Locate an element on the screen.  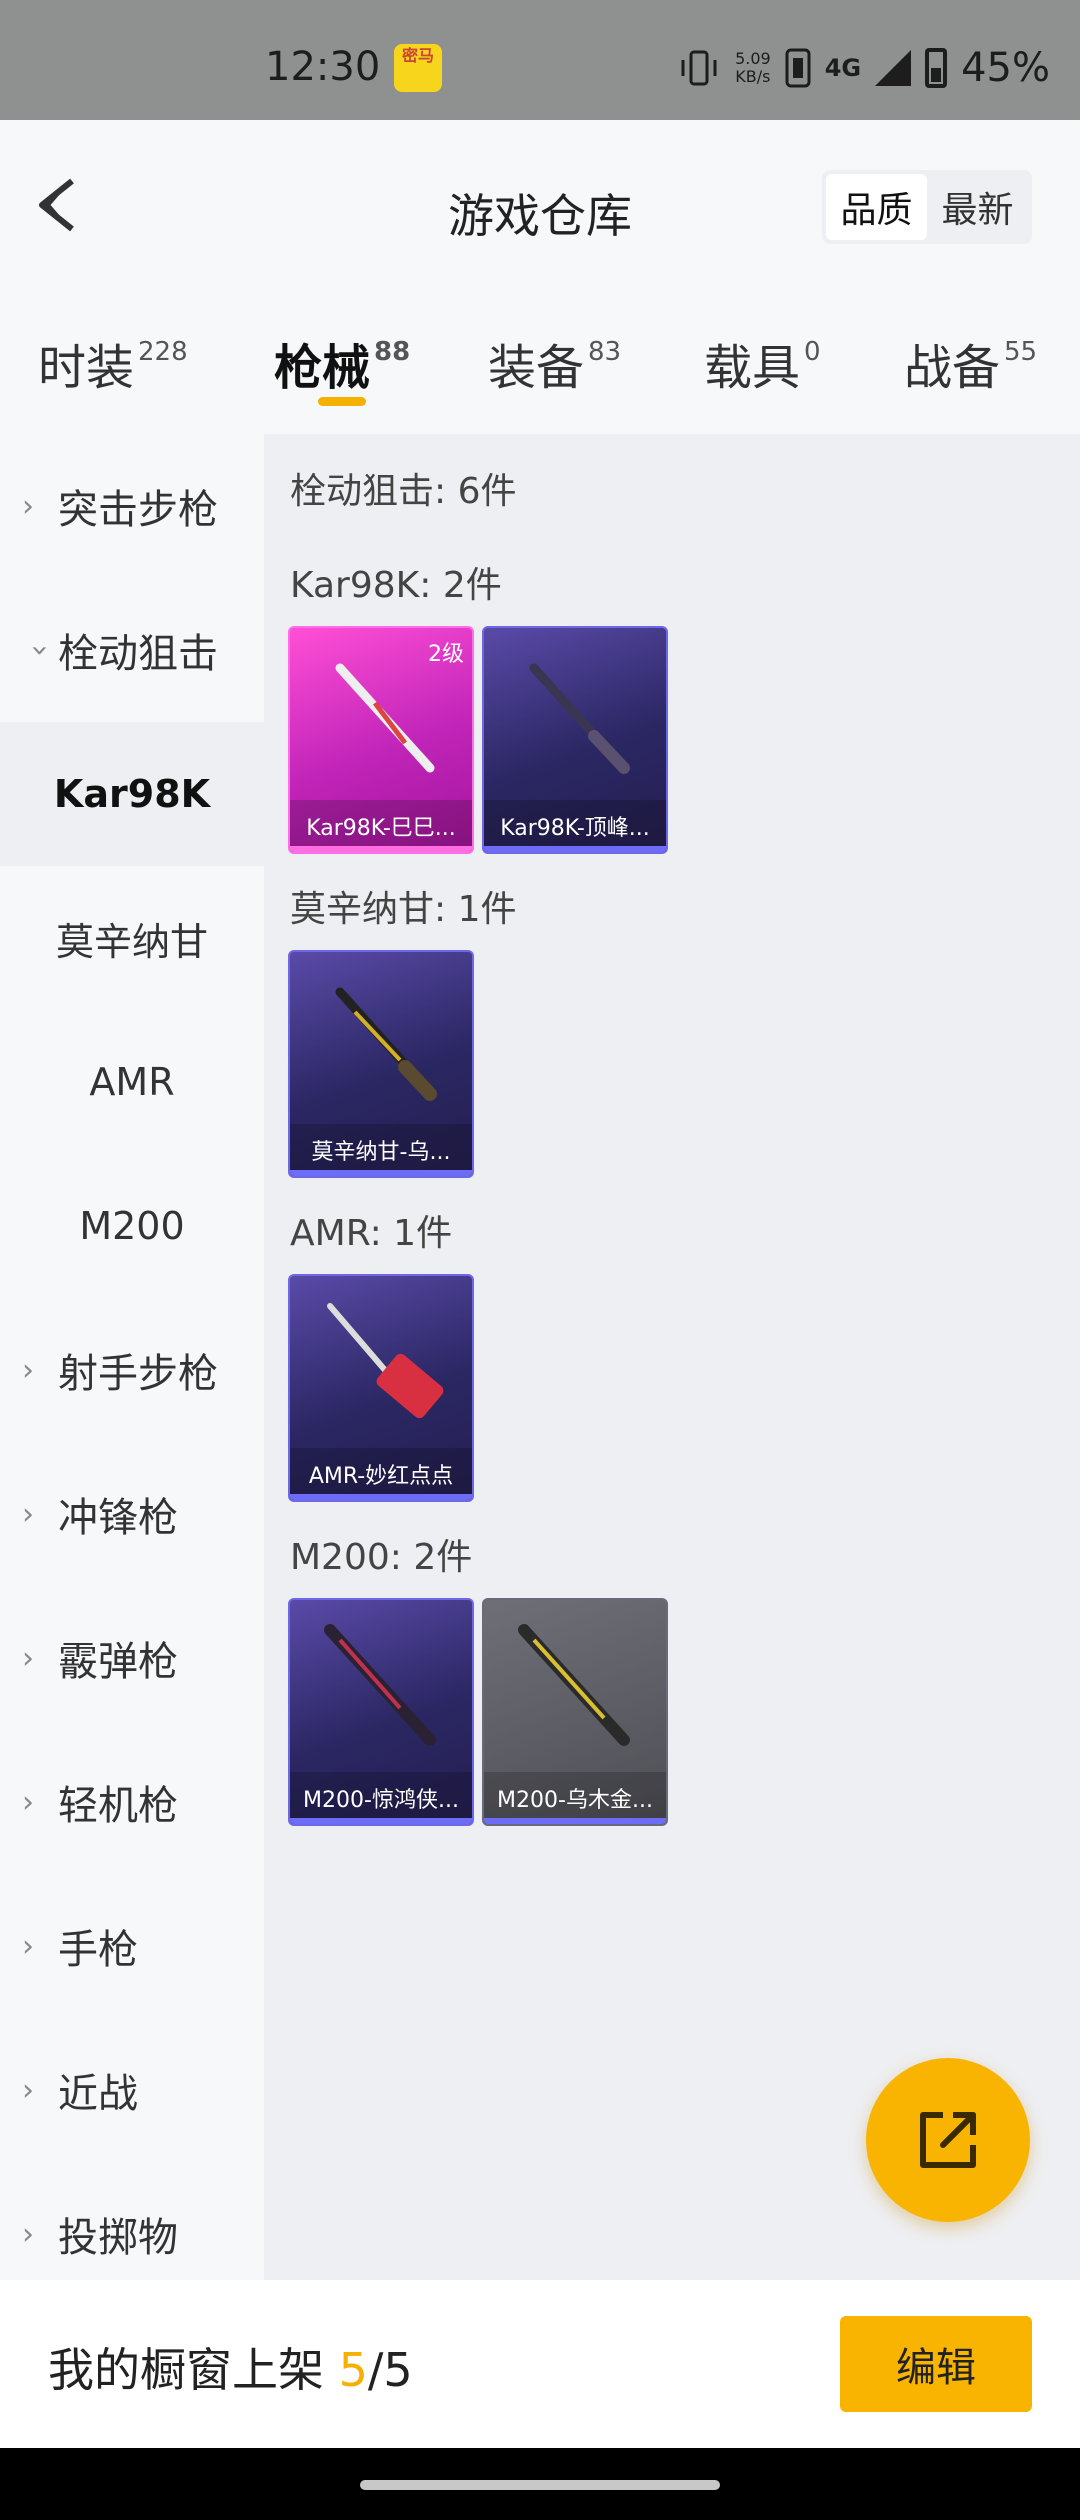
sort-option-newest: 最新 is located at coordinates (977, 207).